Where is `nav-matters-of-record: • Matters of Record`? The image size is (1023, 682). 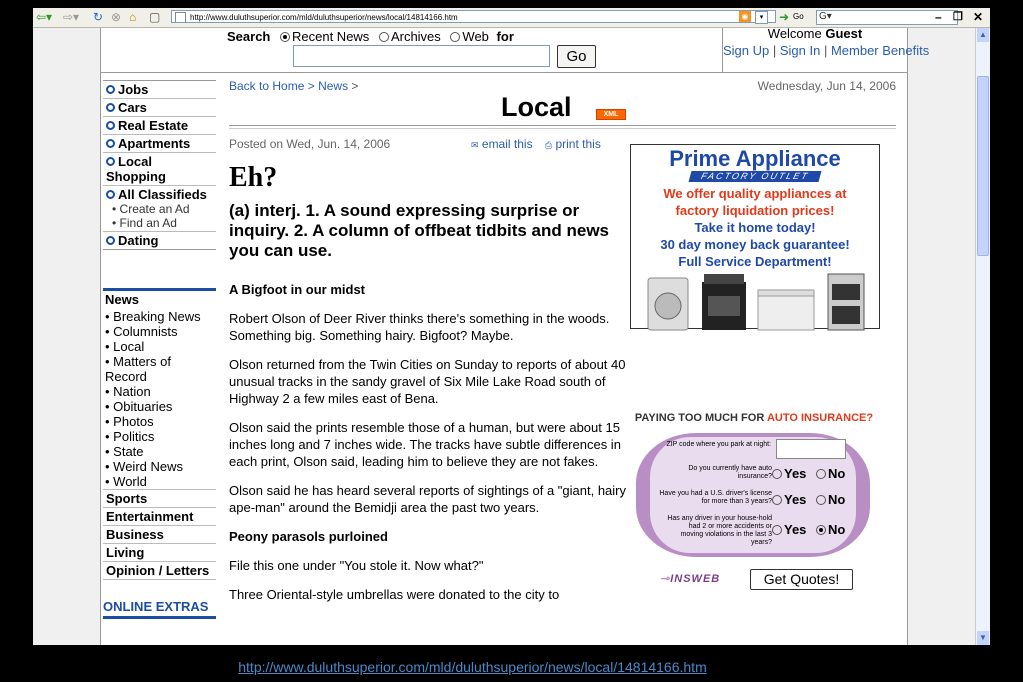
nav-matters-of-record: • Matters of Record is located at coordinates (160, 369).